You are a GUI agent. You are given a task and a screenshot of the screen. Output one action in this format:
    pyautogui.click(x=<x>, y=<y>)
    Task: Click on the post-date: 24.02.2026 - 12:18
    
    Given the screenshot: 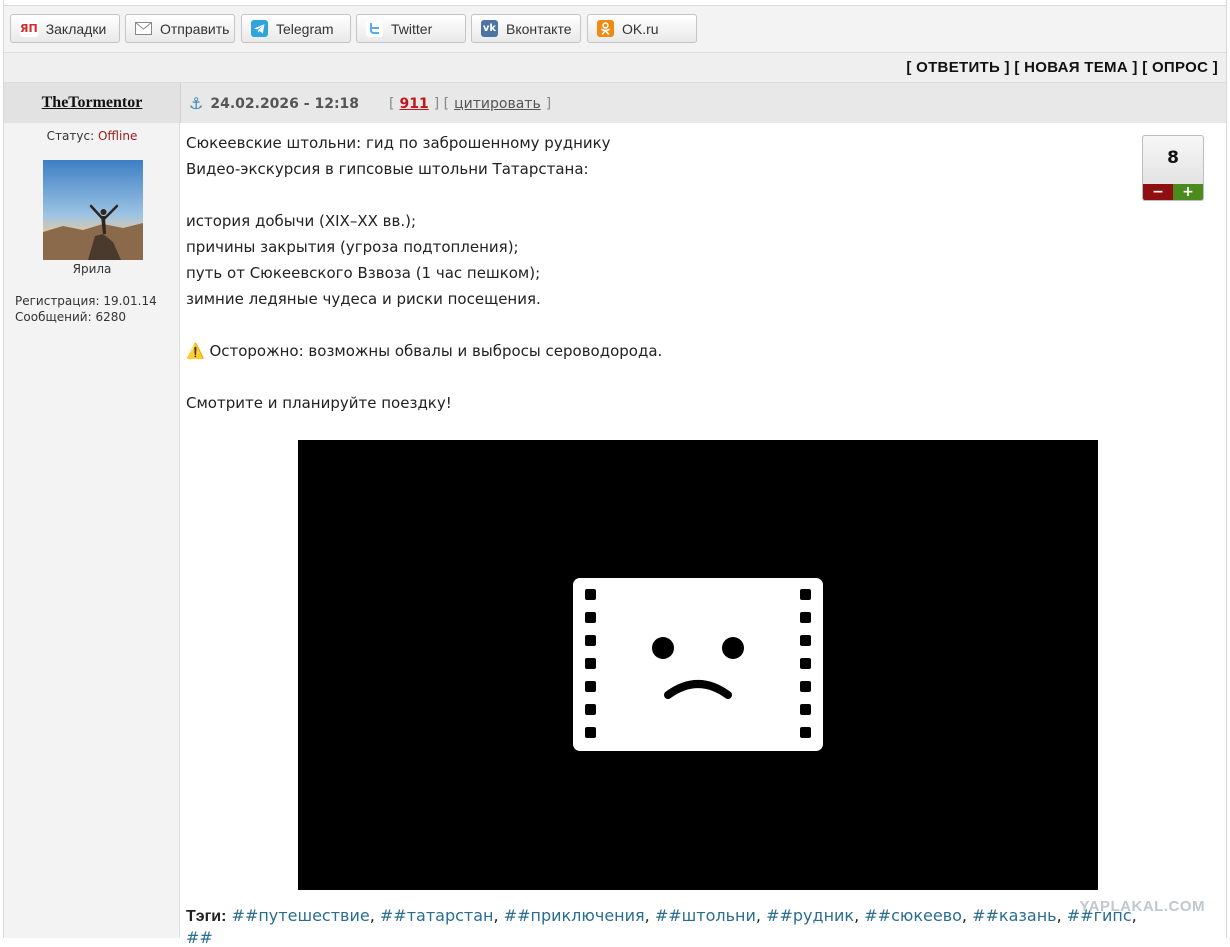 What is the action you would take?
    pyautogui.click(x=285, y=103)
    